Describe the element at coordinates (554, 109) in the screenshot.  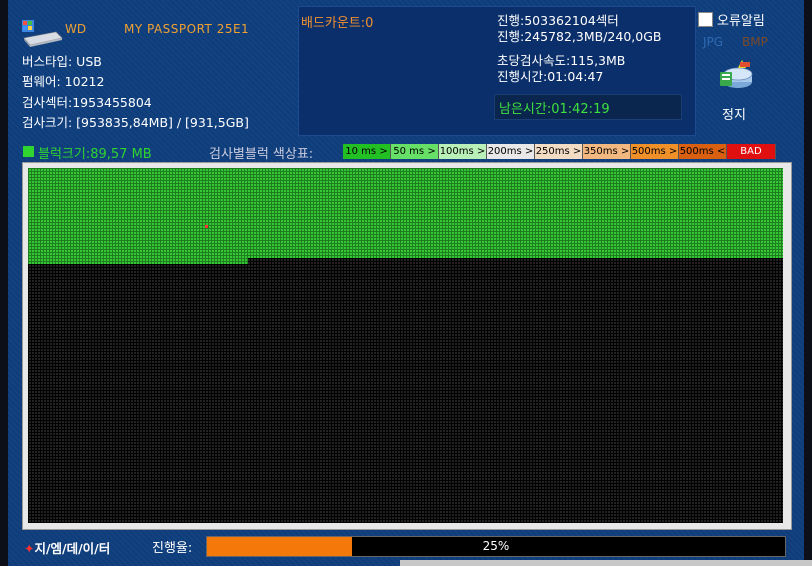
I see `remaining-time: 남은시간:01:42:19` at that location.